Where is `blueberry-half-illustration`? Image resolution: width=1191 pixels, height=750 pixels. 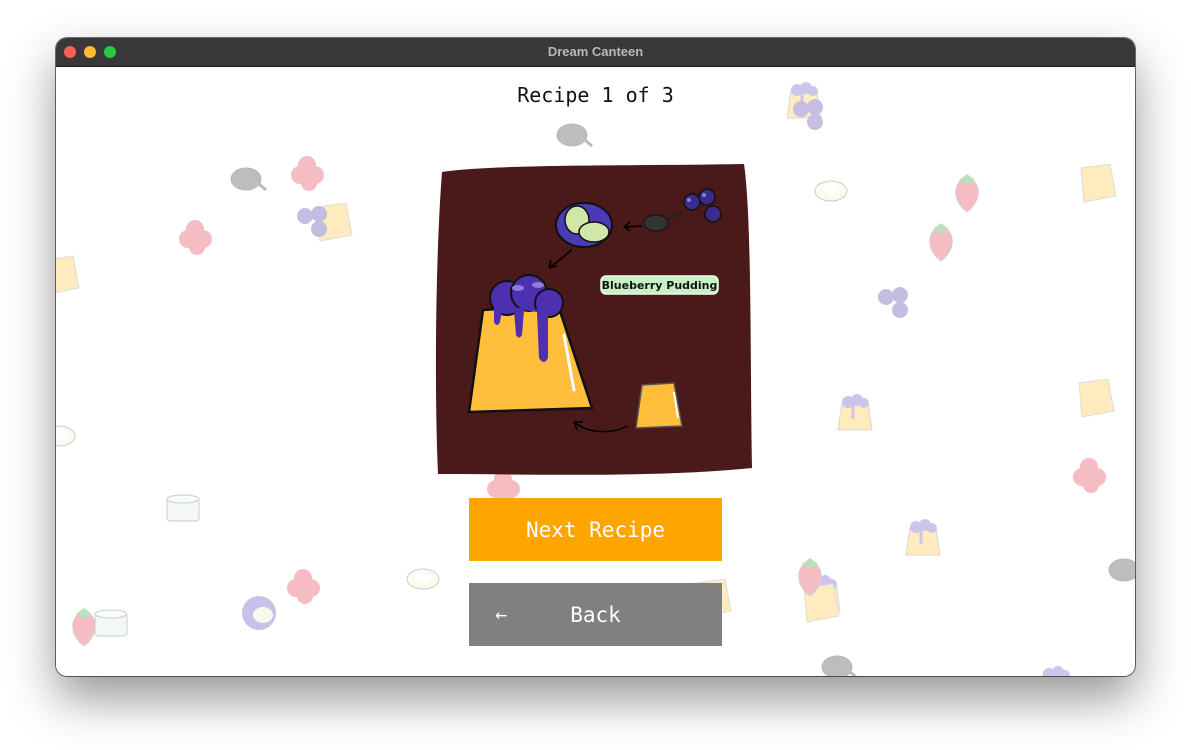 blueberry-half-illustration is located at coordinates (584, 225).